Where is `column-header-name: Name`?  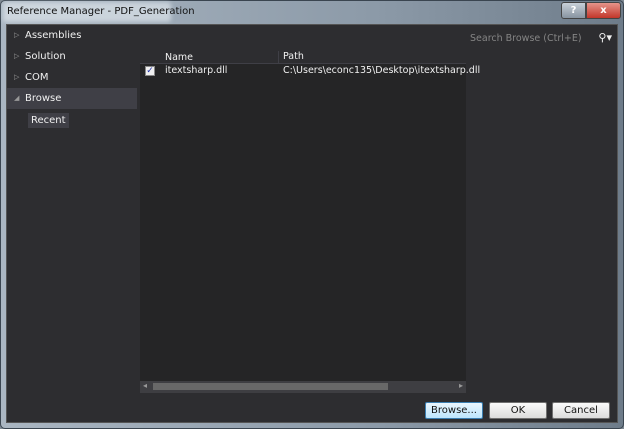
column-header-name: Name is located at coordinates (179, 57).